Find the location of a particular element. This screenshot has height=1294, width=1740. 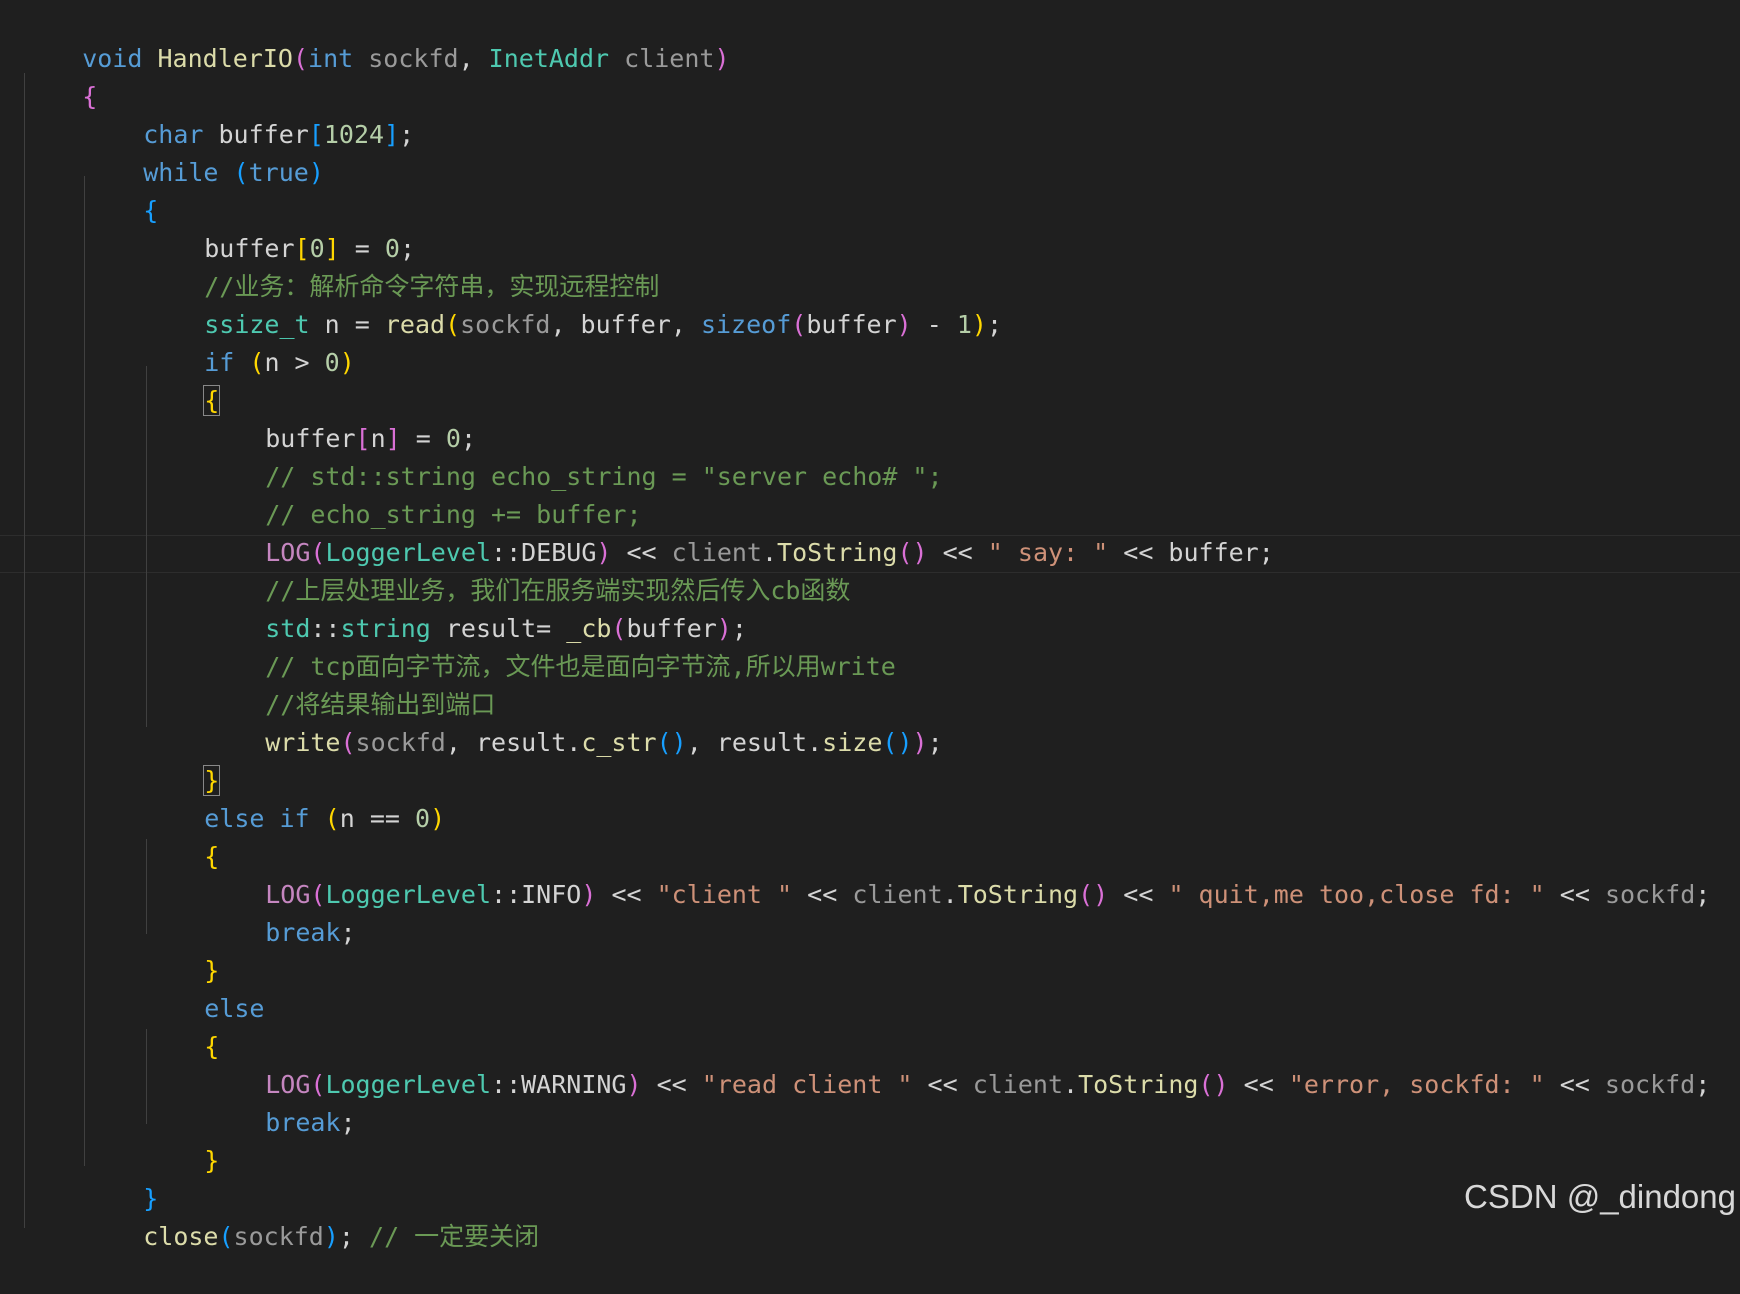

code-comment: // 一定要关闭 is located at coordinates (454, 1236).